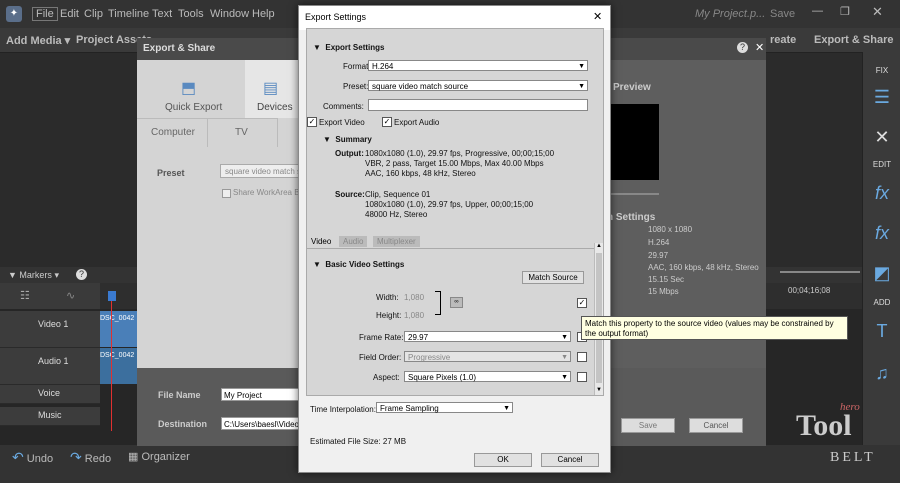 This screenshot has width=900, height=483. I want to click on cancel-button: Cancel, so click(716, 425).